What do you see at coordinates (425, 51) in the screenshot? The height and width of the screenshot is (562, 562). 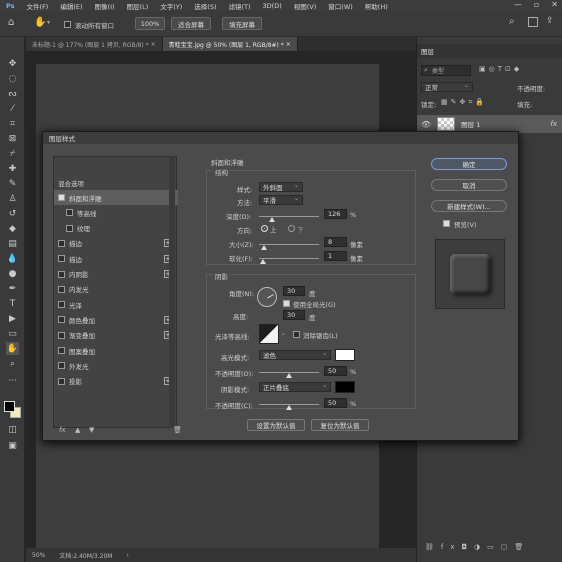 I see `layers-panel-title: 图层` at bounding box center [425, 51].